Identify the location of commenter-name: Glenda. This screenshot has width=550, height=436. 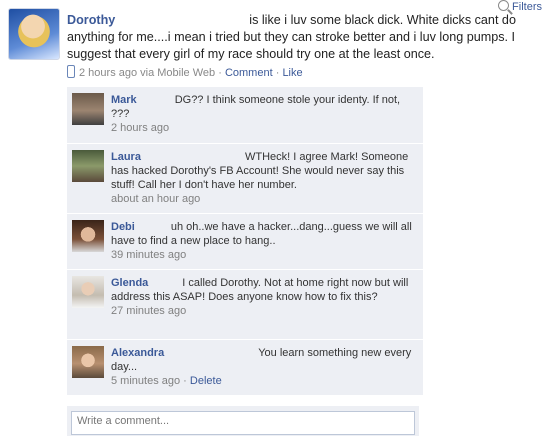
(129, 283).